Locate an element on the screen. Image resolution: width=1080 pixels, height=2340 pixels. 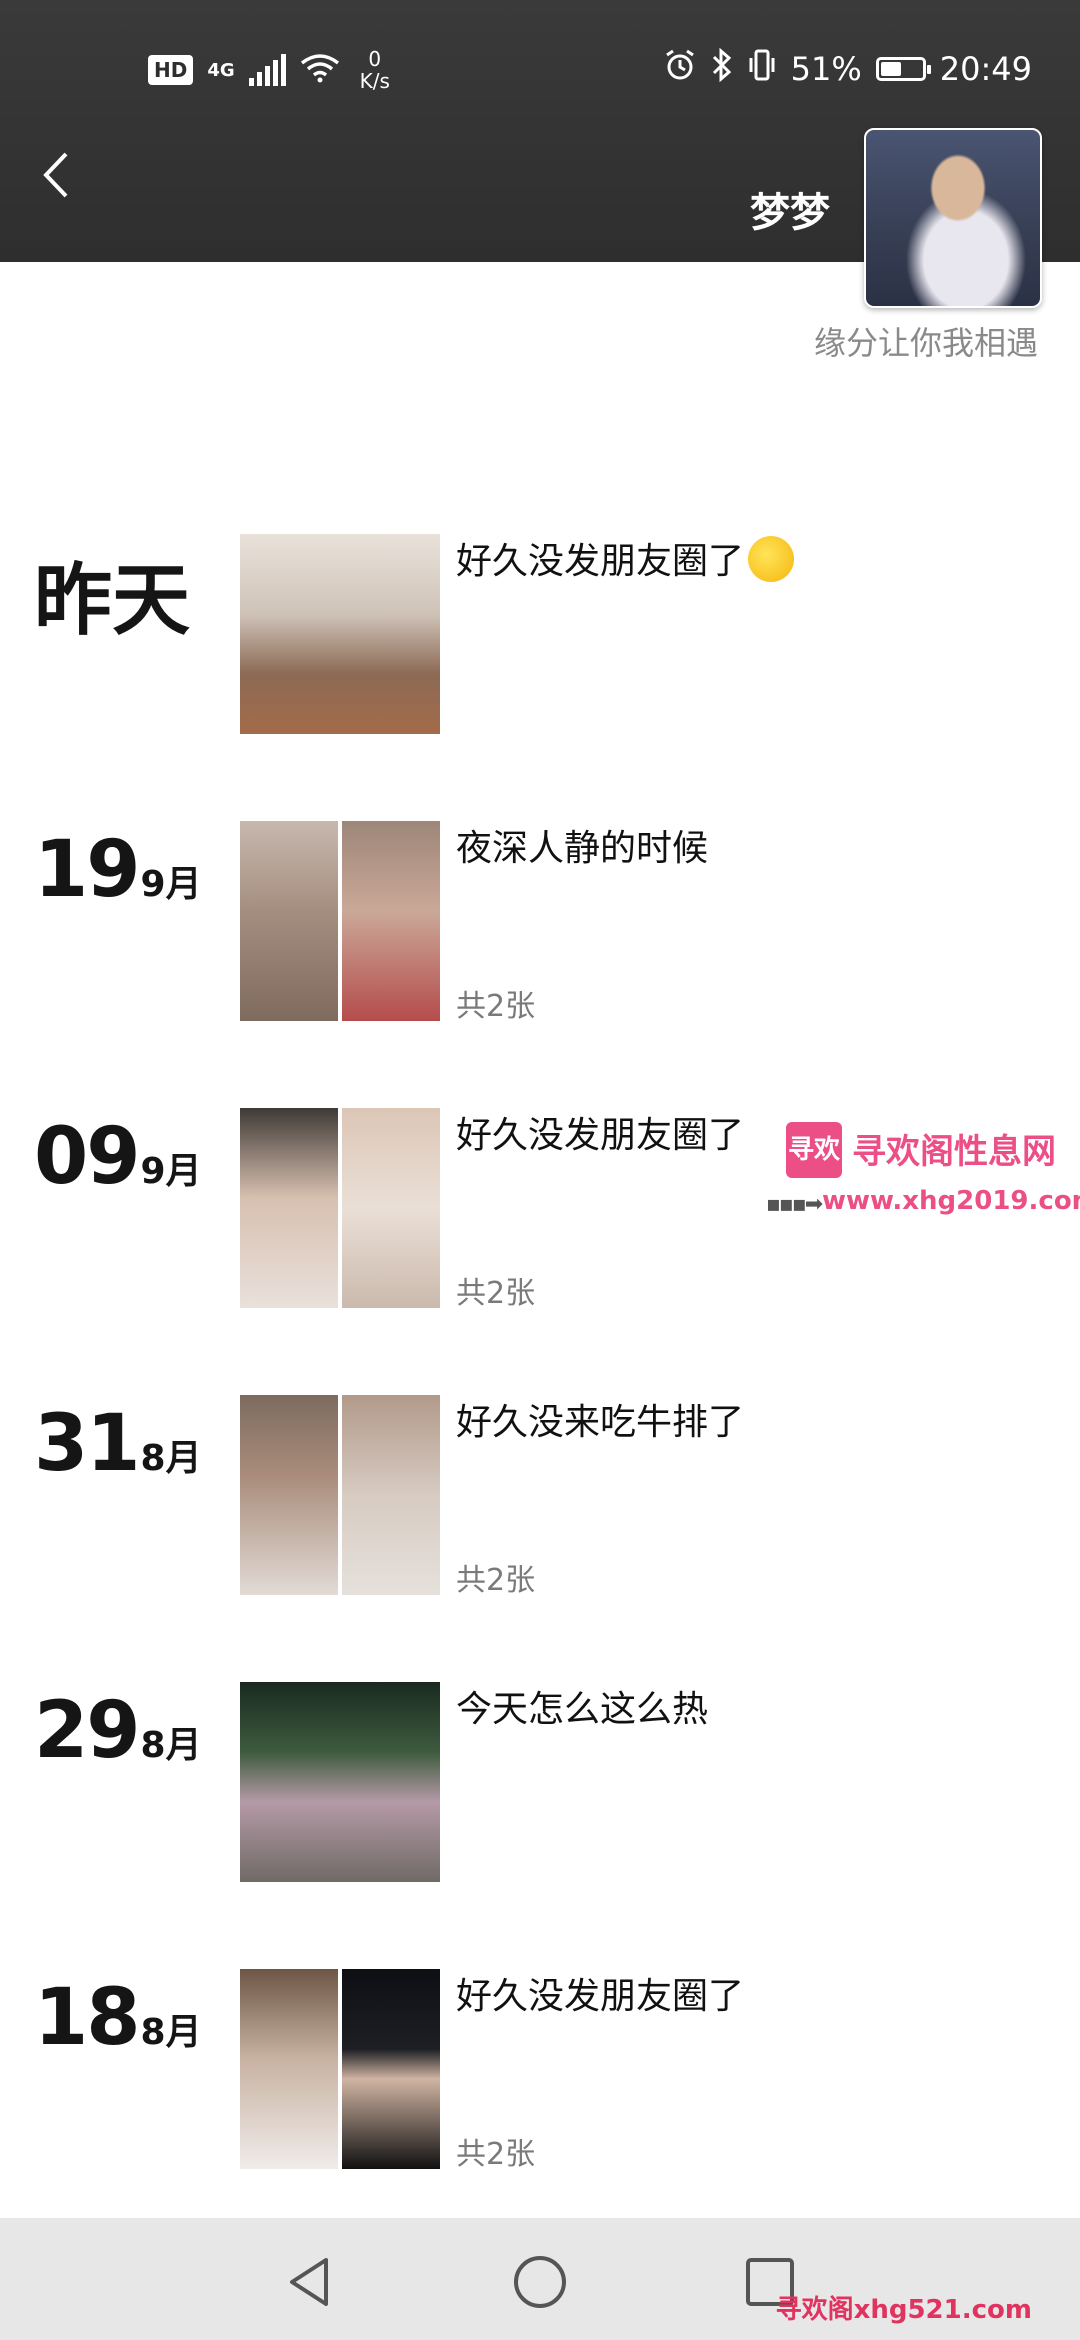
post-date: 318月 is located at coordinates (118, 1444).